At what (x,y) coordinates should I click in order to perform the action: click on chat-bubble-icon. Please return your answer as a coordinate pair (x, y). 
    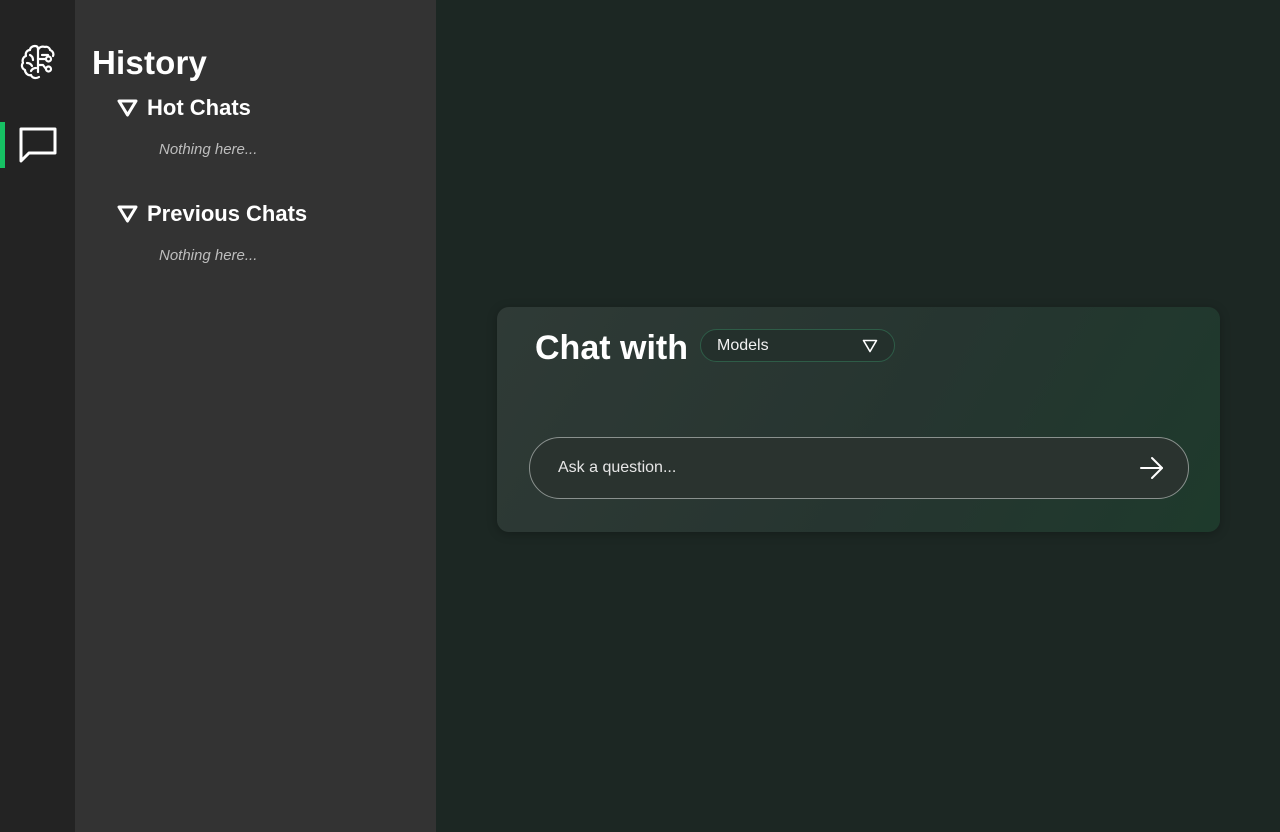
    Looking at the image, I should click on (37, 145).